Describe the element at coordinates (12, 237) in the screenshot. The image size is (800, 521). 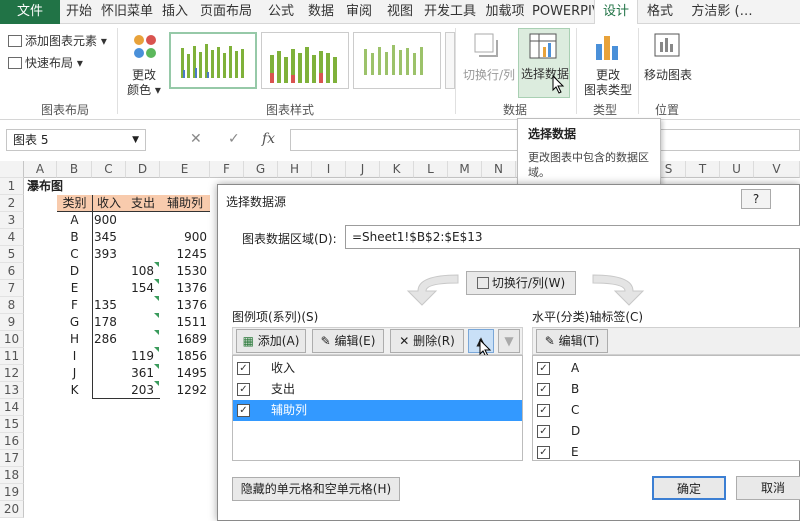
I see `row-header: 4` at that location.